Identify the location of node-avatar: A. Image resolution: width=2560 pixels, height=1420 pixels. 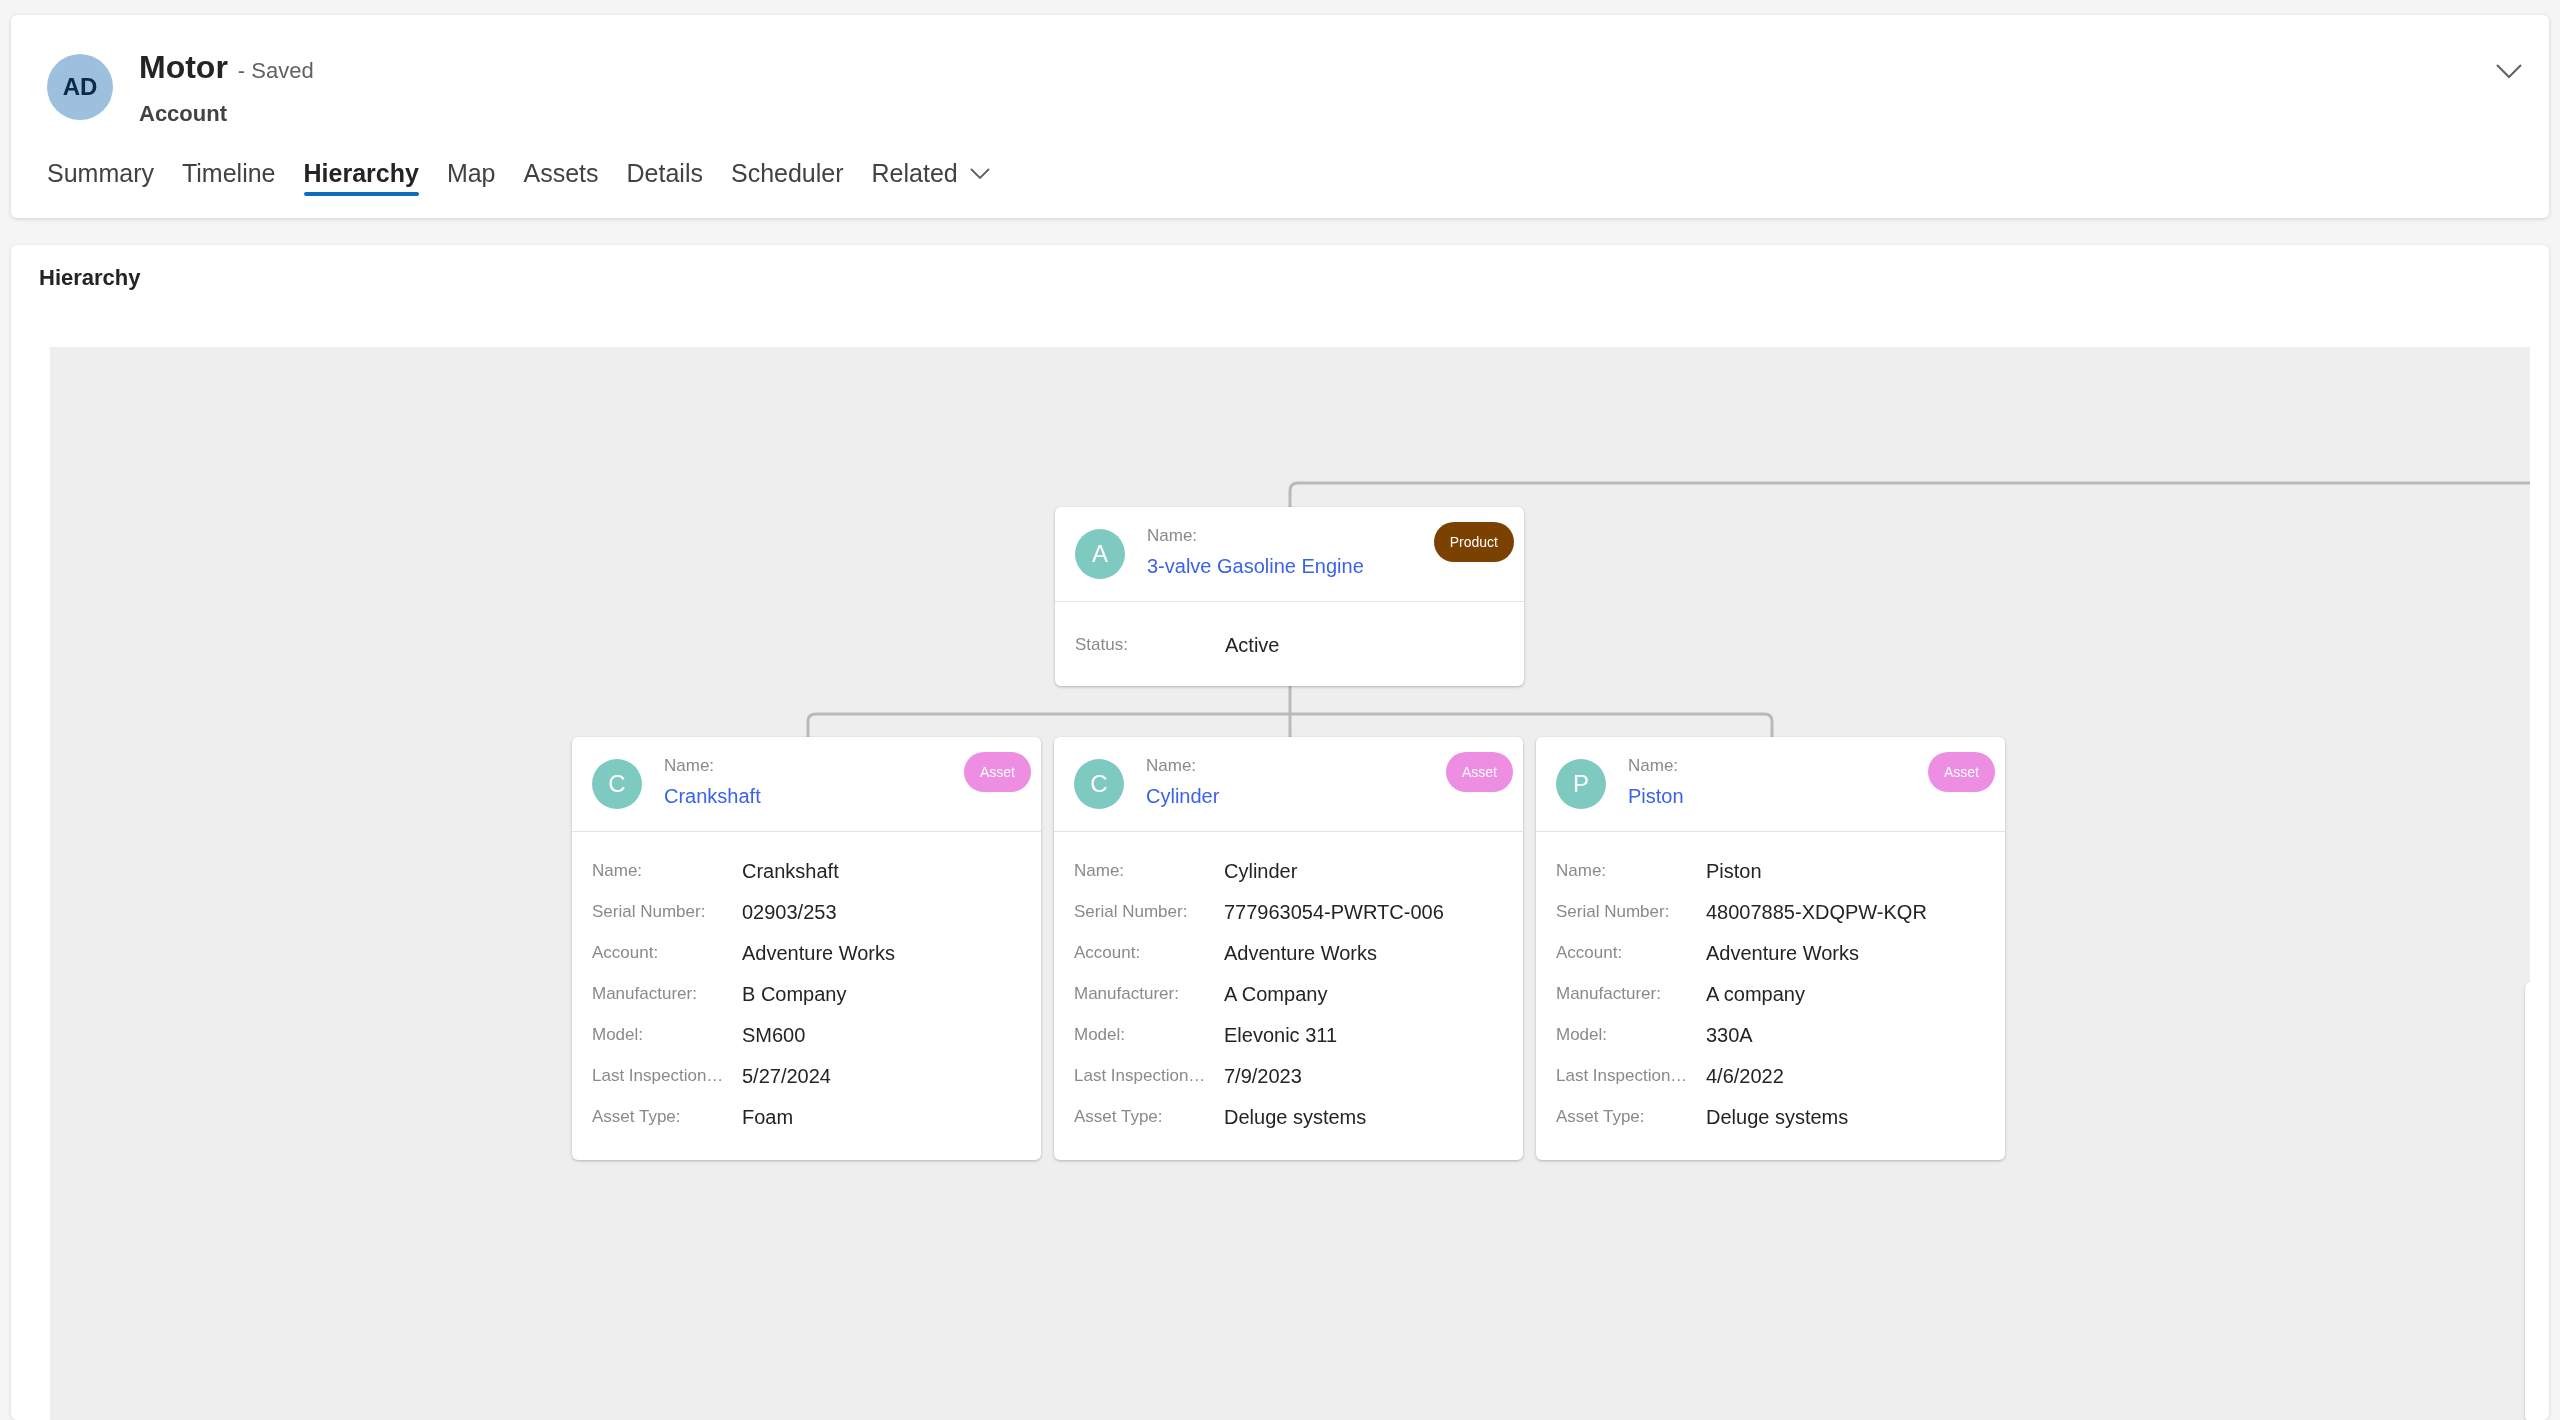
(1100, 554).